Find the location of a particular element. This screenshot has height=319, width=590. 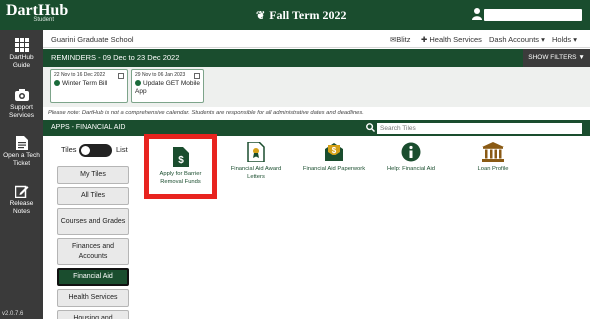

nav-item-tech-ticket: Open a Tech Ticket is located at coordinates (21, 152).